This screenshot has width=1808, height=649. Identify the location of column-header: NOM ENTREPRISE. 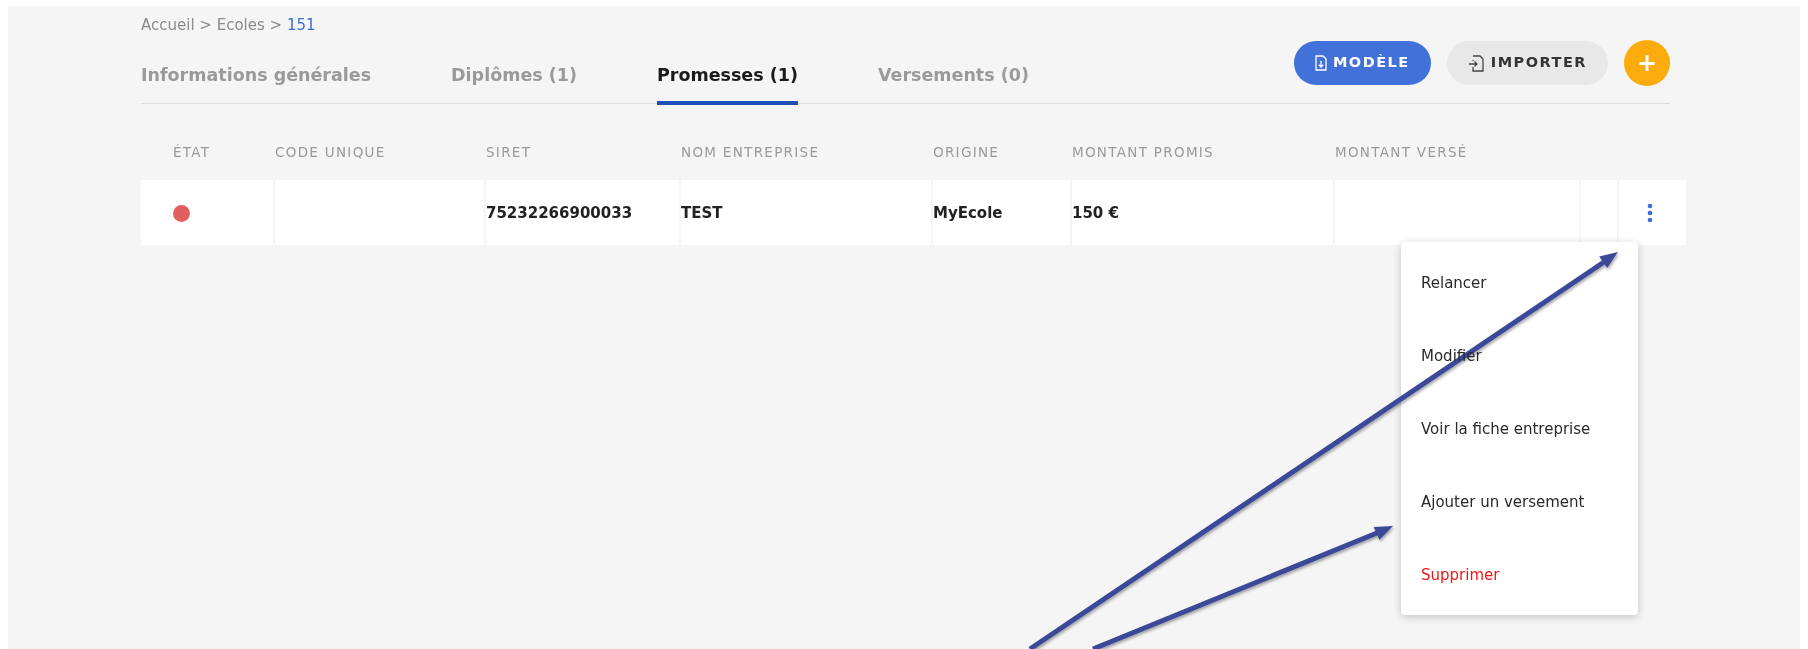
(750, 152).